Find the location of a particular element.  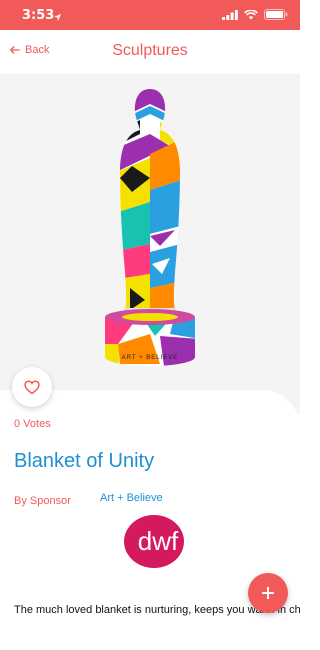

navigation-bar: Back Sculptures is located at coordinates (150, 52).